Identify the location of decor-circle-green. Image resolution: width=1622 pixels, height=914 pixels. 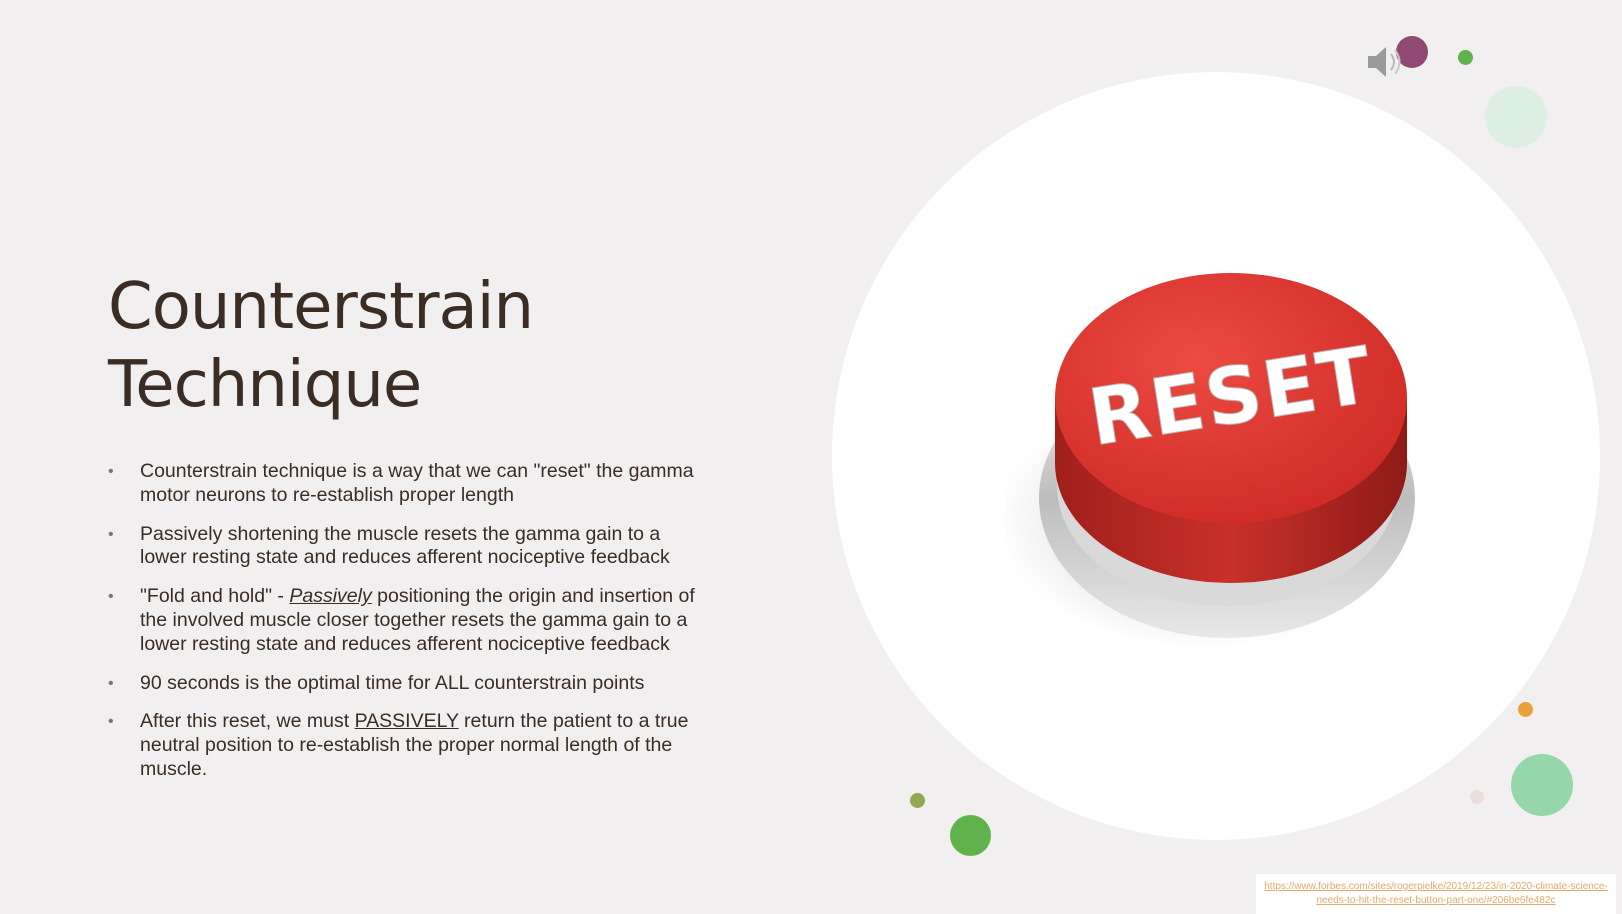
(970, 835).